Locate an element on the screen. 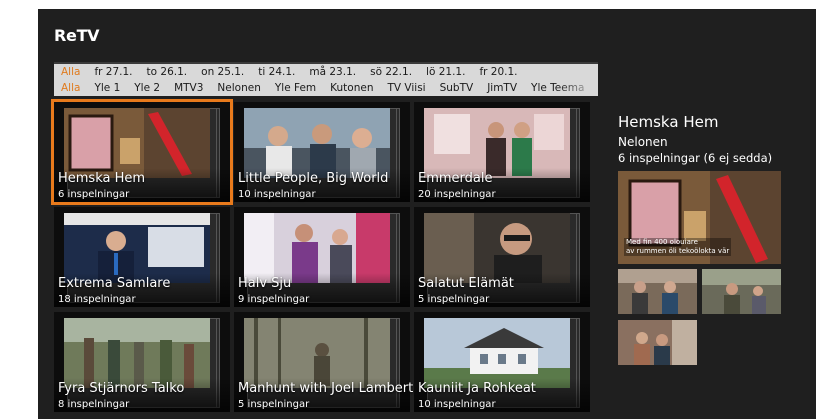 The height and width of the screenshot is (419, 818). date-filter-item: må 23.1. is located at coordinates (332, 72).